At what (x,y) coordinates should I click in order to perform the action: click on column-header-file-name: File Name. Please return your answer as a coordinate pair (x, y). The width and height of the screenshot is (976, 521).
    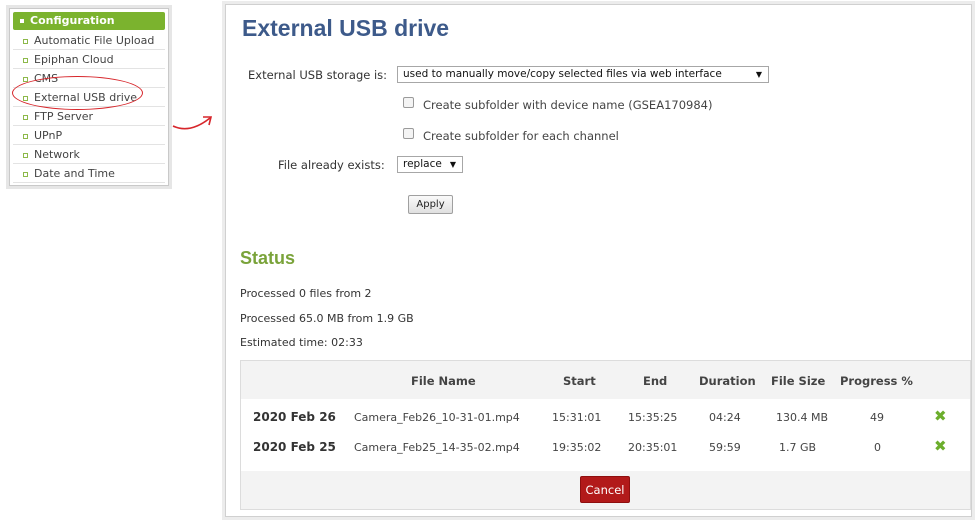
    Looking at the image, I should click on (443, 381).